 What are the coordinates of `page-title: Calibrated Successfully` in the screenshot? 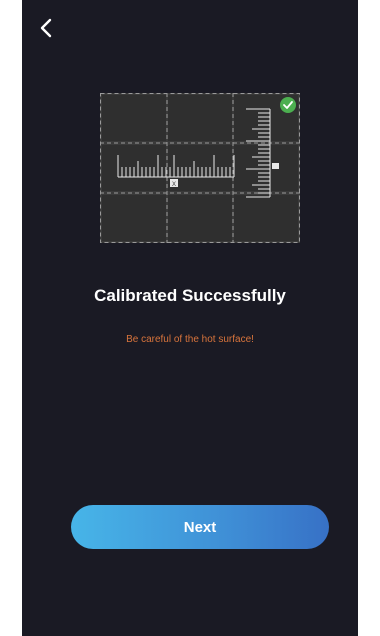 It's located at (190, 295).